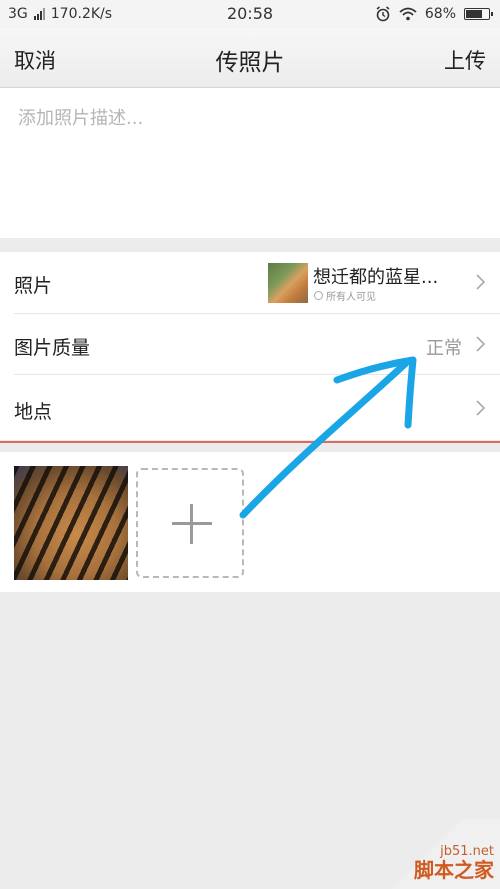  Describe the element at coordinates (318, 295) in the screenshot. I see `visibility-icon` at that location.